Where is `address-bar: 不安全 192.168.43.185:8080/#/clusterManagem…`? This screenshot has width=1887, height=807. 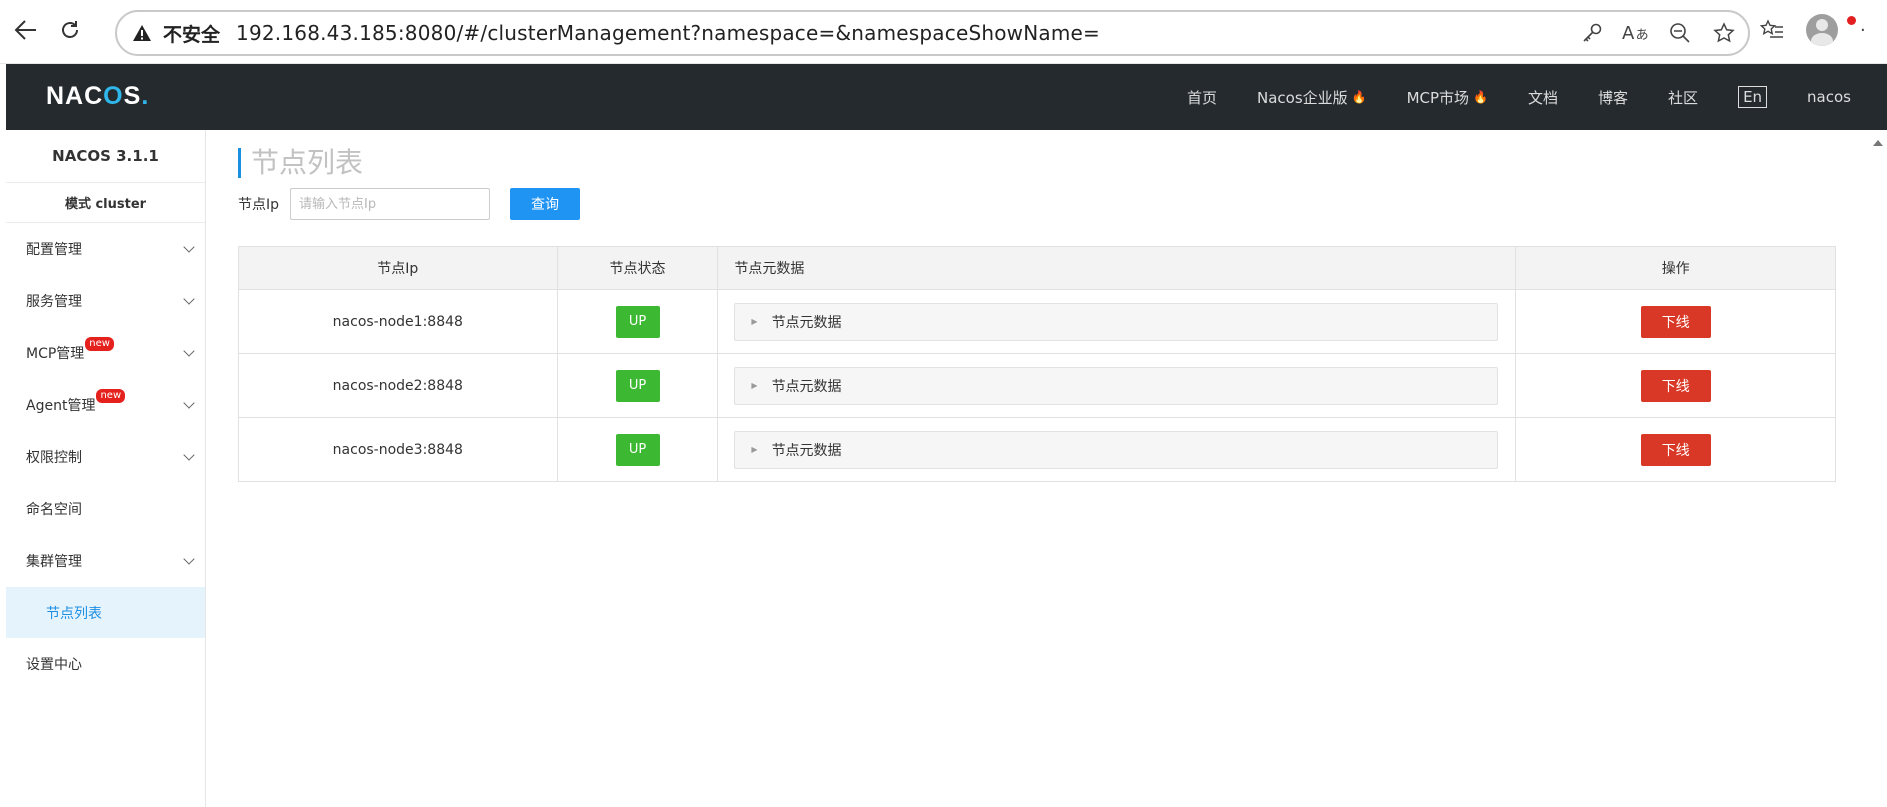 address-bar: 不安全 192.168.43.185:8080/#/clusterManagem… is located at coordinates (932, 33).